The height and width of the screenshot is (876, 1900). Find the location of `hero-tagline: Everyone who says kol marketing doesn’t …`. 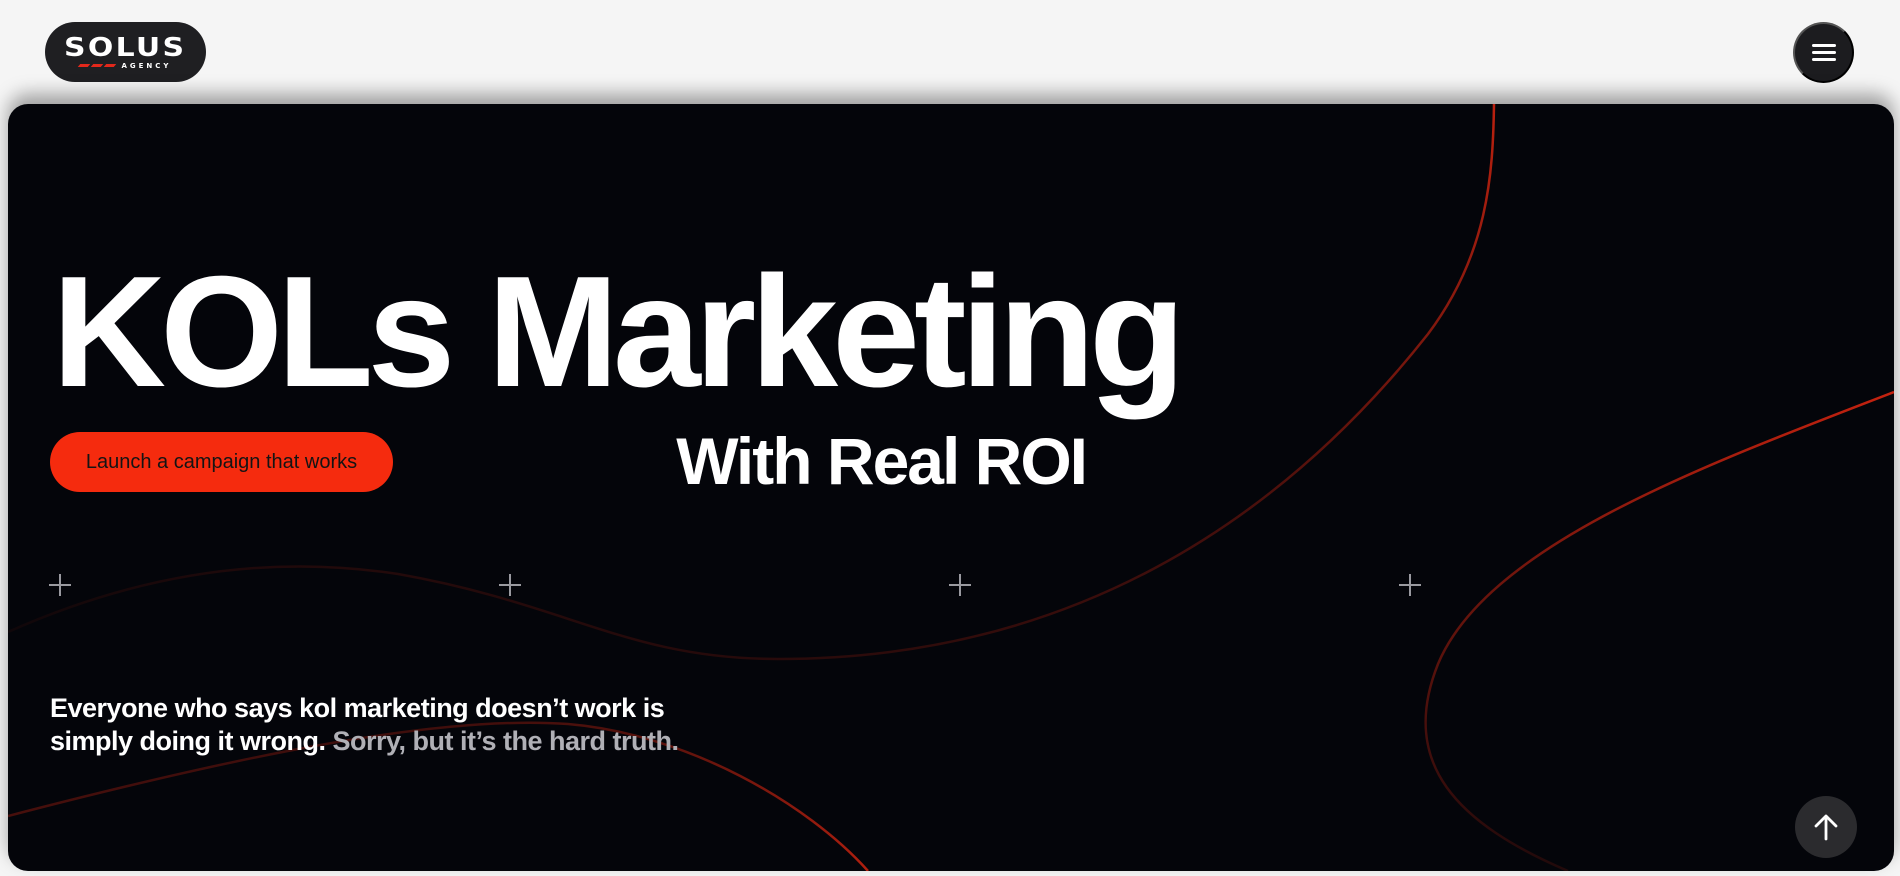

hero-tagline: Everyone who says kol marketing doesn’t … is located at coordinates (370, 725).